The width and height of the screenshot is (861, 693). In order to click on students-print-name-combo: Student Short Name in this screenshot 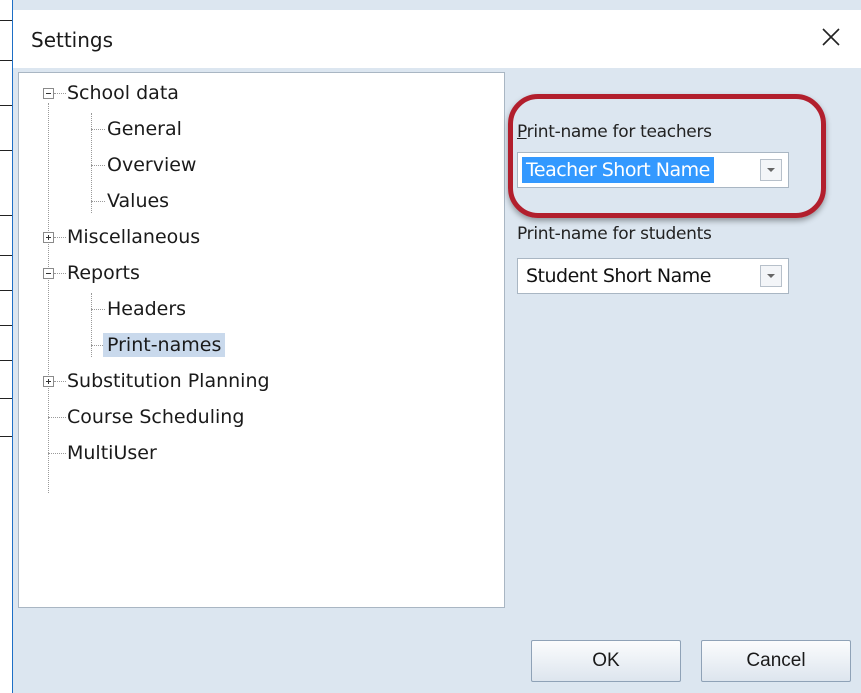, I will do `click(653, 276)`.